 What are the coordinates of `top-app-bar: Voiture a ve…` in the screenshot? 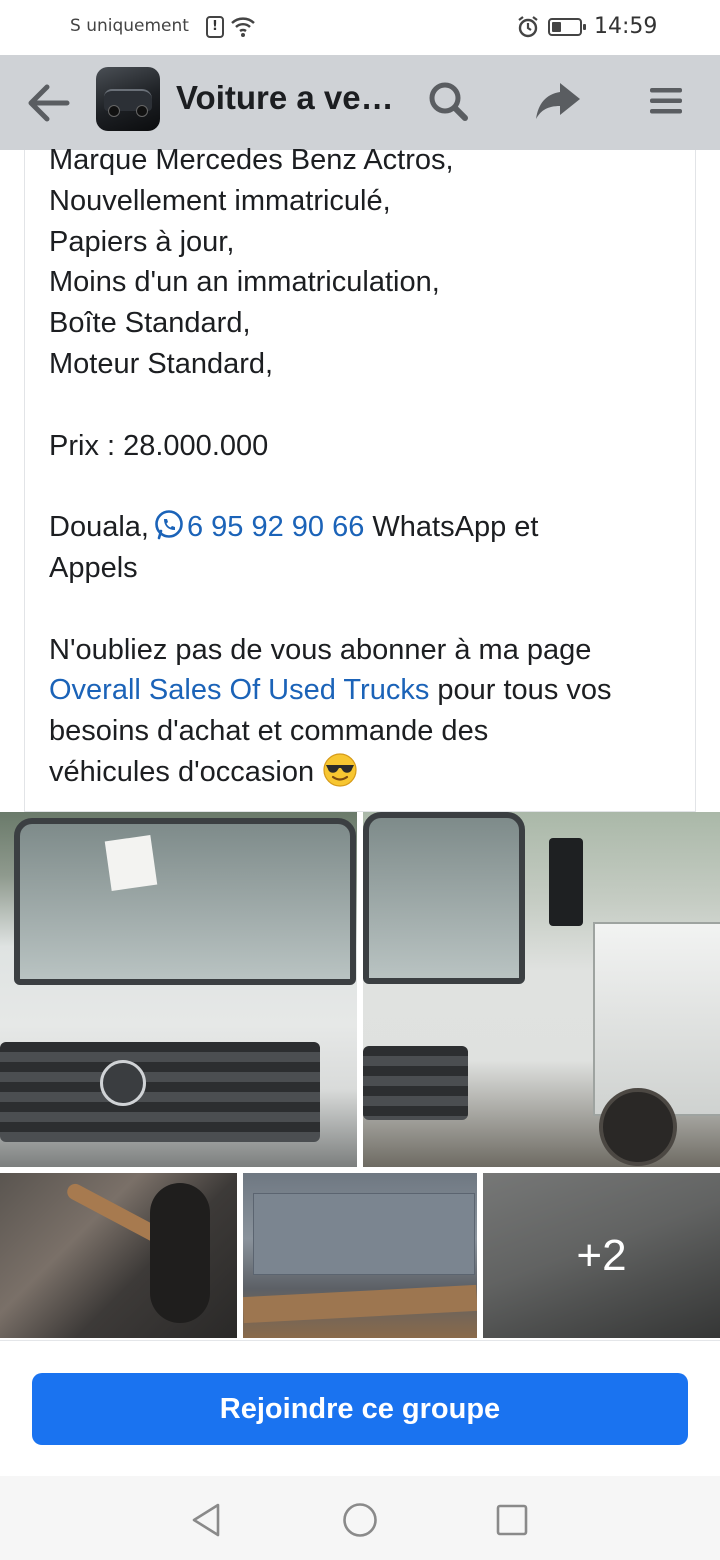 It's located at (360, 102).